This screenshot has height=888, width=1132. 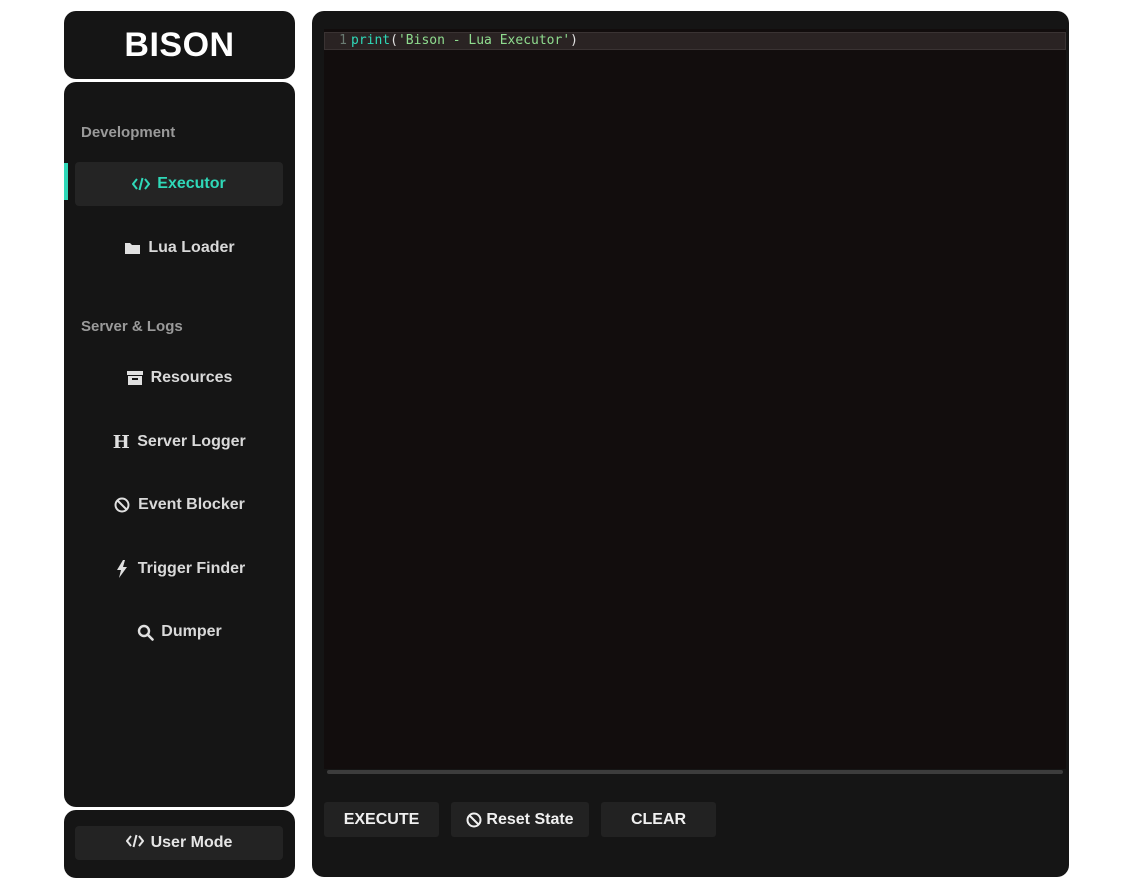 What do you see at coordinates (371, 40) in the screenshot?
I see `code-token-function: print` at bounding box center [371, 40].